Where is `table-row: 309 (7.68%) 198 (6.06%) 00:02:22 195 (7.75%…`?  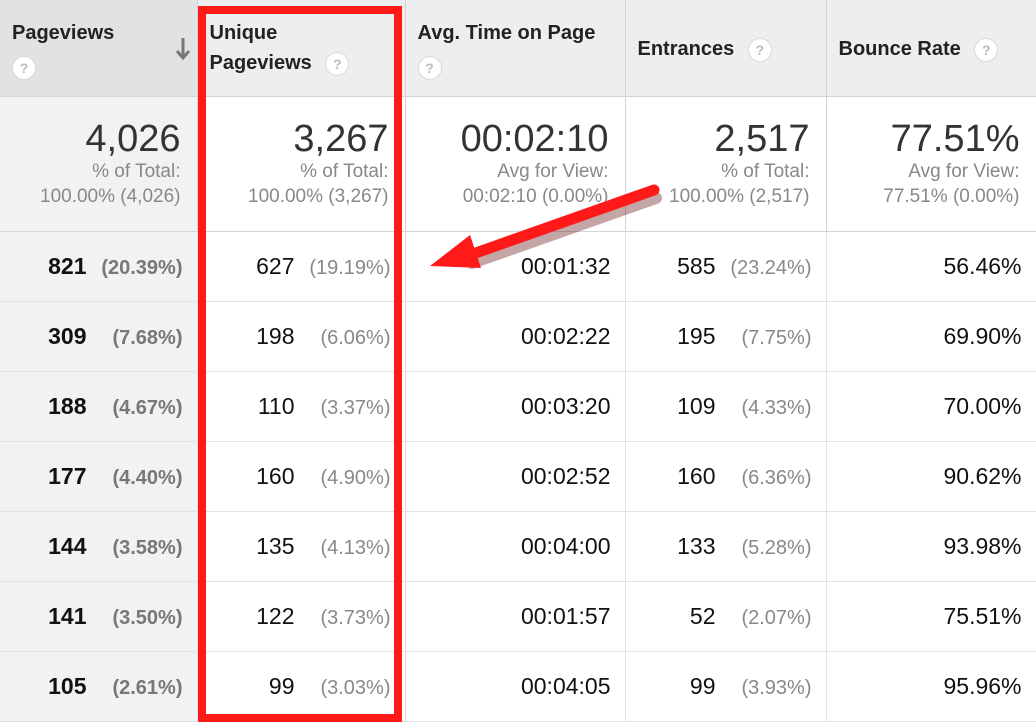 table-row: 309 (7.68%) 198 (6.06%) 00:02:22 195 (7.75%… is located at coordinates (518, 336).